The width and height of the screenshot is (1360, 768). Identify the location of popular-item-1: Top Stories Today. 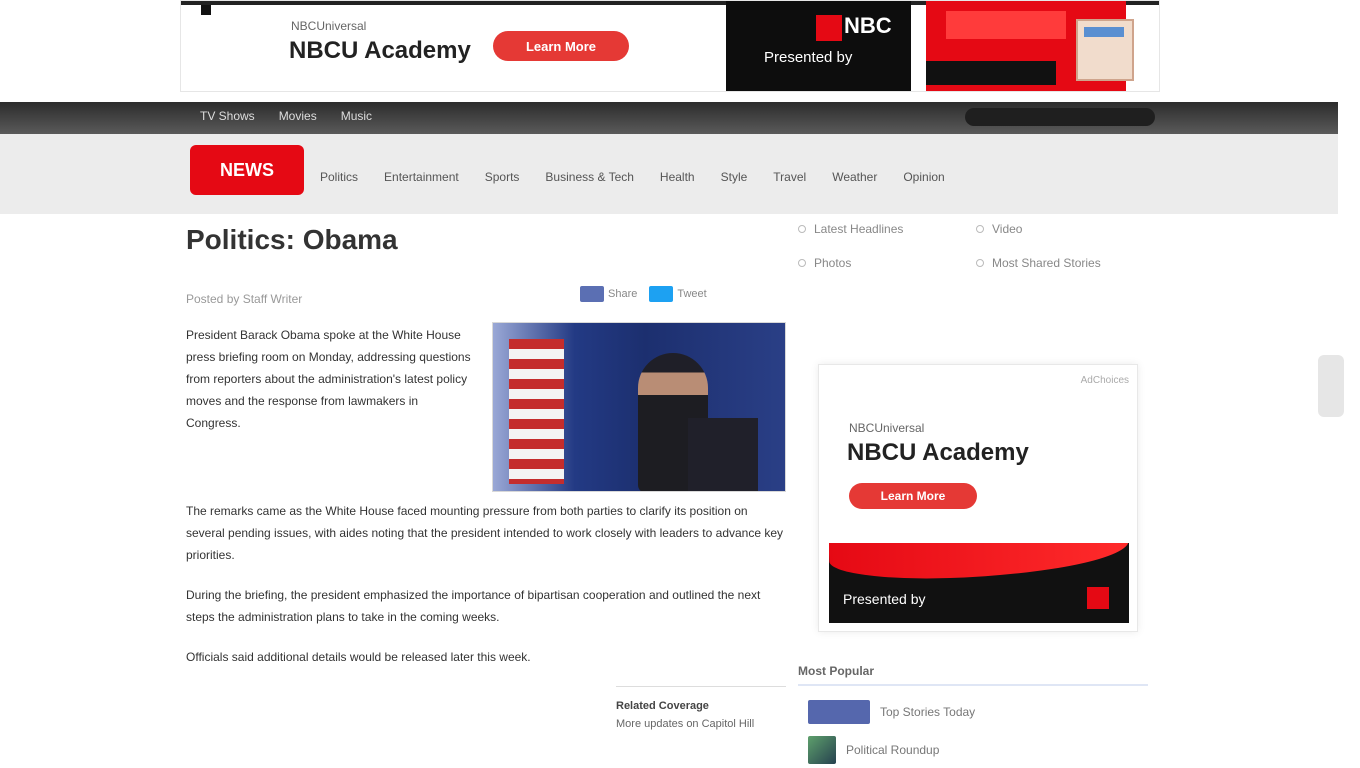
(973, 712).